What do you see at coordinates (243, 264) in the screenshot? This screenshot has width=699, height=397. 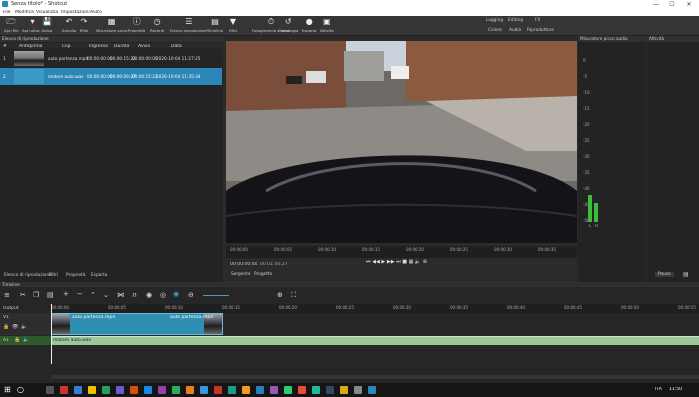 I see `player-position: 00:00:00:00` at bounding box center [243, 264].